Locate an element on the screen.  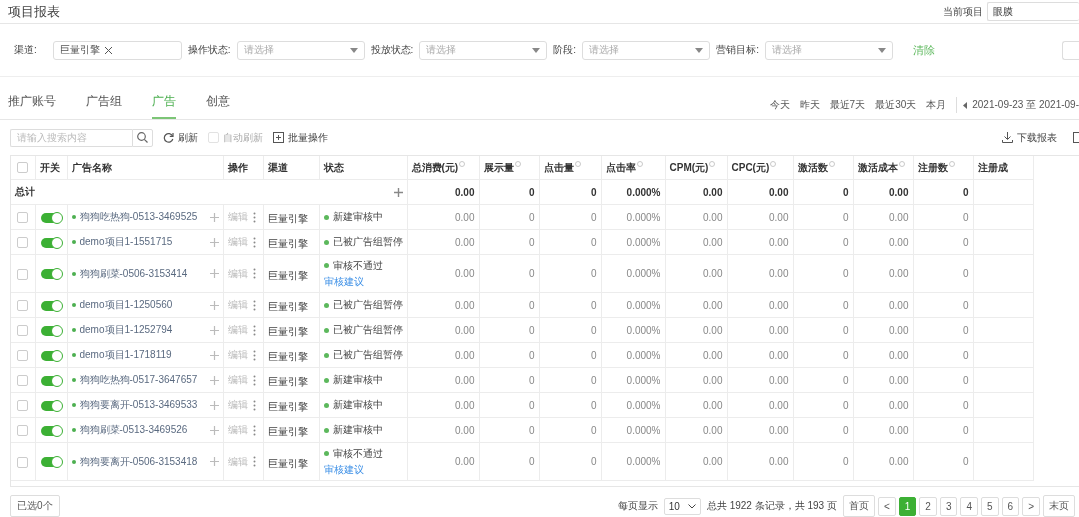
tab: 创意 is located at coordinates (218, 106).